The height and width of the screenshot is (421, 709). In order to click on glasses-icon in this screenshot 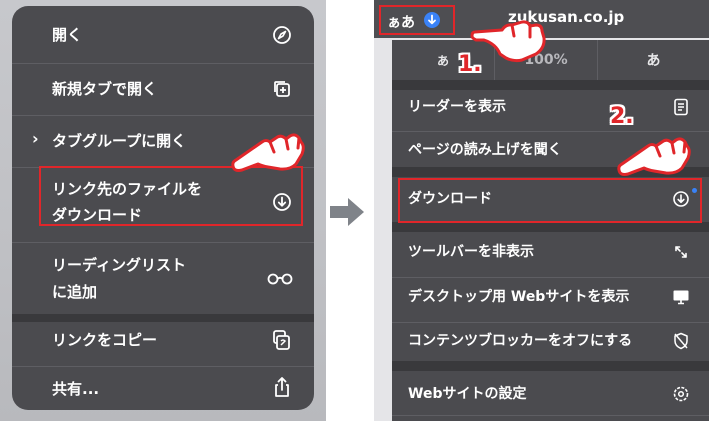, I will do `click(280, 279)`.